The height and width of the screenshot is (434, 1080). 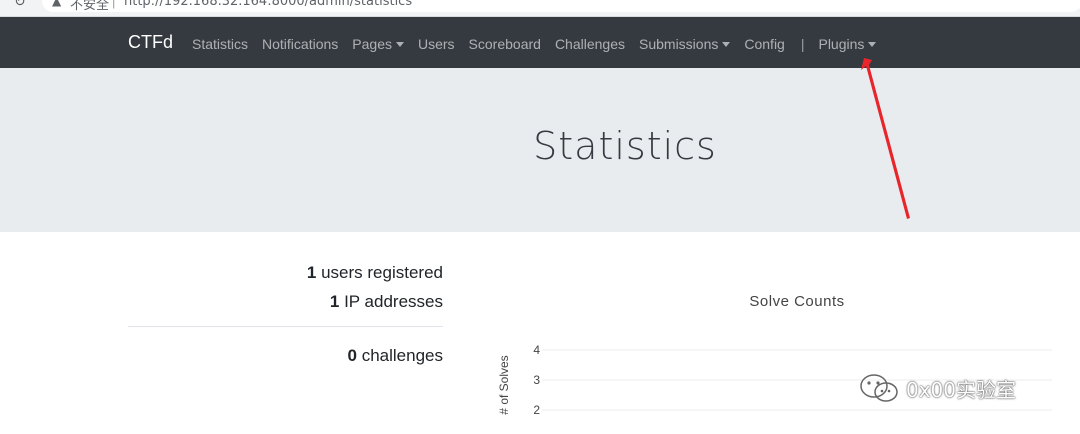 What do you see at coordinates (961, 389) in the screenshot?
I see `watermark-text: 0x00实验室` at bounding box center [961, 389].